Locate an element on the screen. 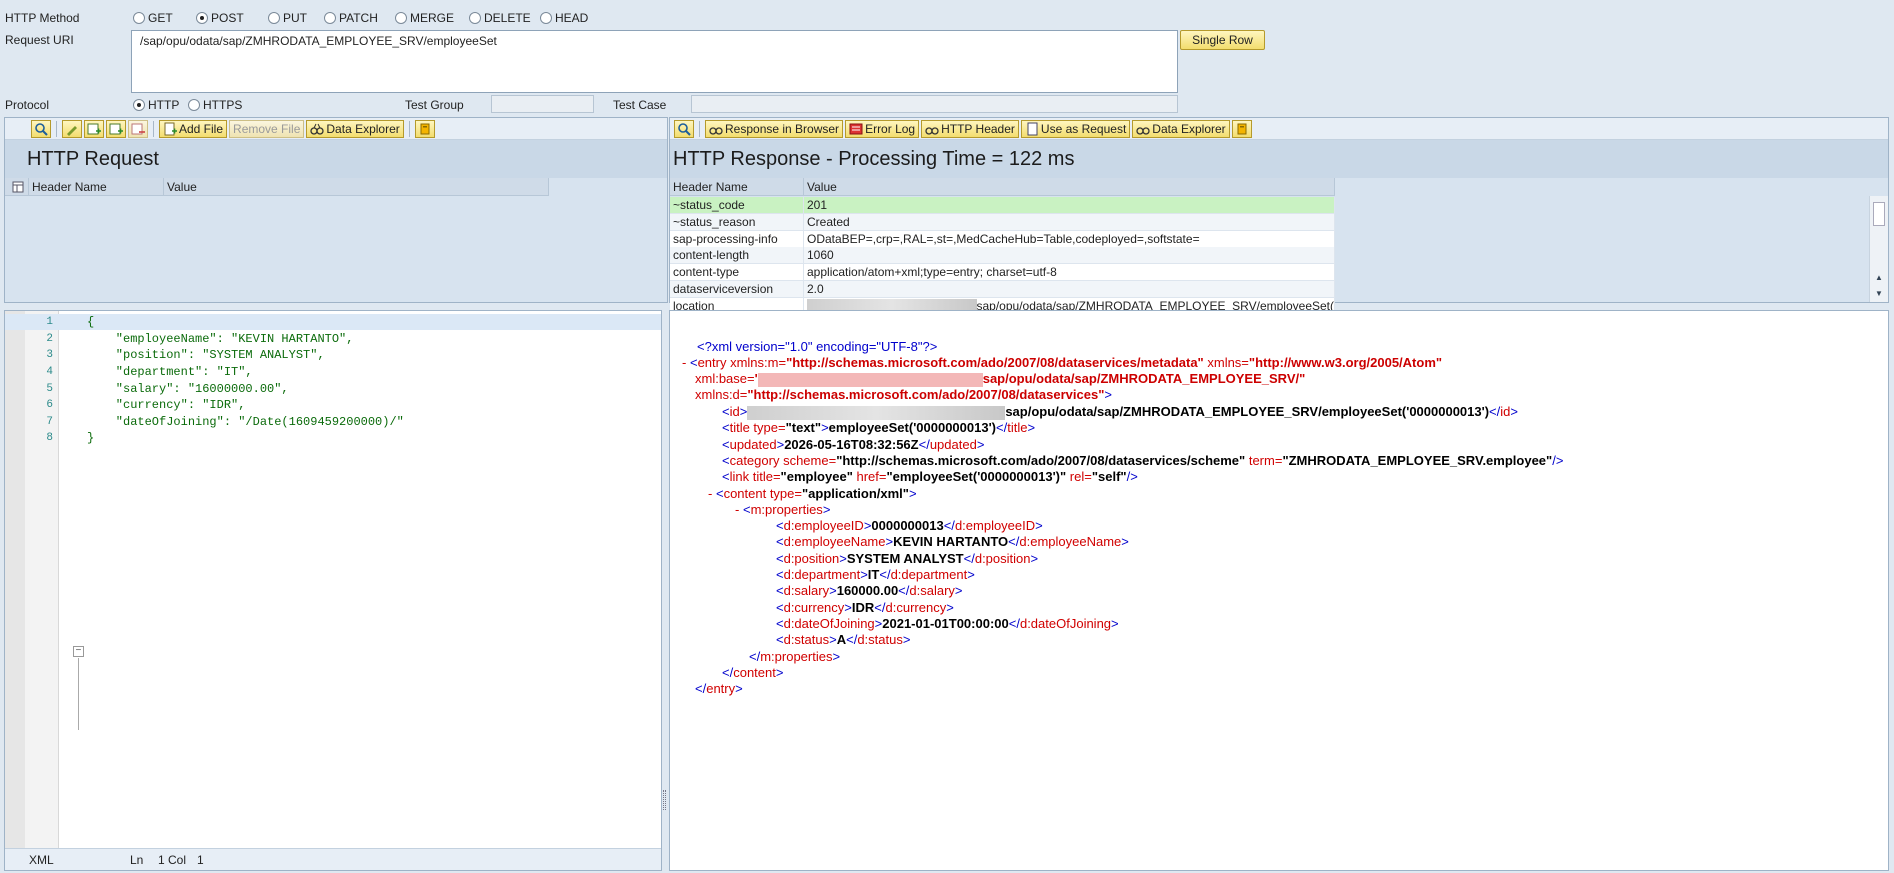 The height and width of the screenshot is (873, 1894). edit-icon is located at coordinates (72, 128).